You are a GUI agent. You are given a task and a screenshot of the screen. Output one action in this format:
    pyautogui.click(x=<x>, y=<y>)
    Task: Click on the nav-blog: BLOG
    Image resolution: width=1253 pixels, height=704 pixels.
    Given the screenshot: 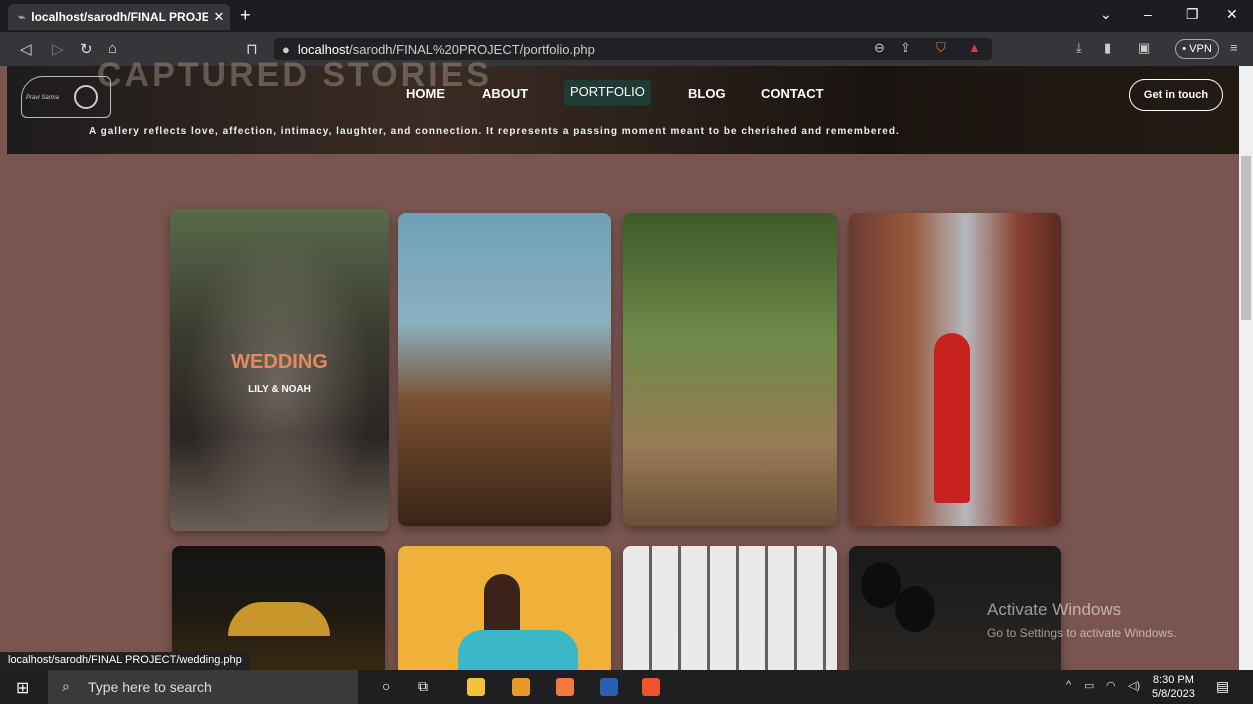 What is the action you would take?
    pyautogui.click(x=707, y=93)
    